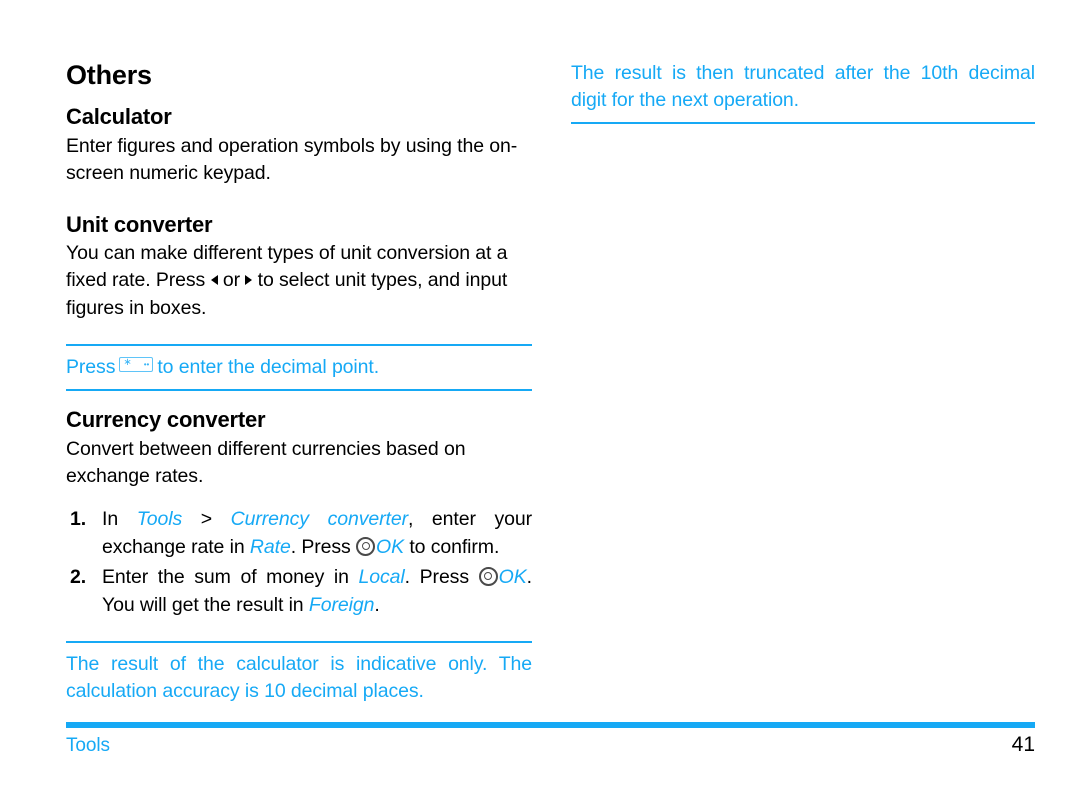  Describe the element at coordinates (377, 604) in the screenshot. I see `step2-text-4: .` at that location.